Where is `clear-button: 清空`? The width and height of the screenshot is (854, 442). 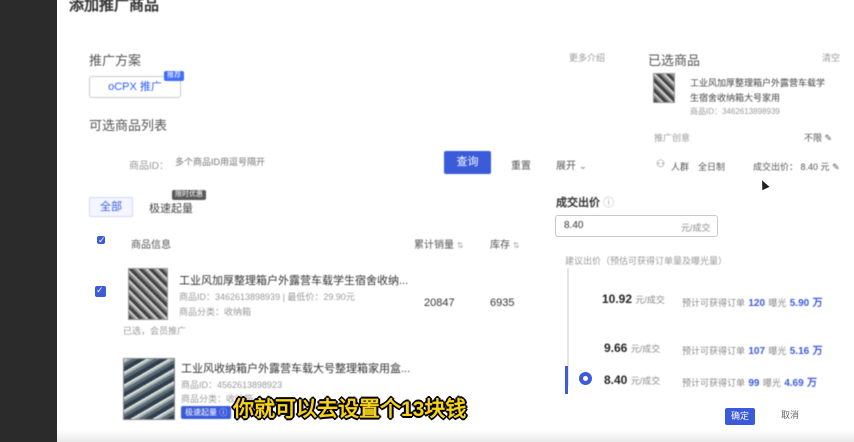
clear-button: 清空 is located at coordinates (831, 57).